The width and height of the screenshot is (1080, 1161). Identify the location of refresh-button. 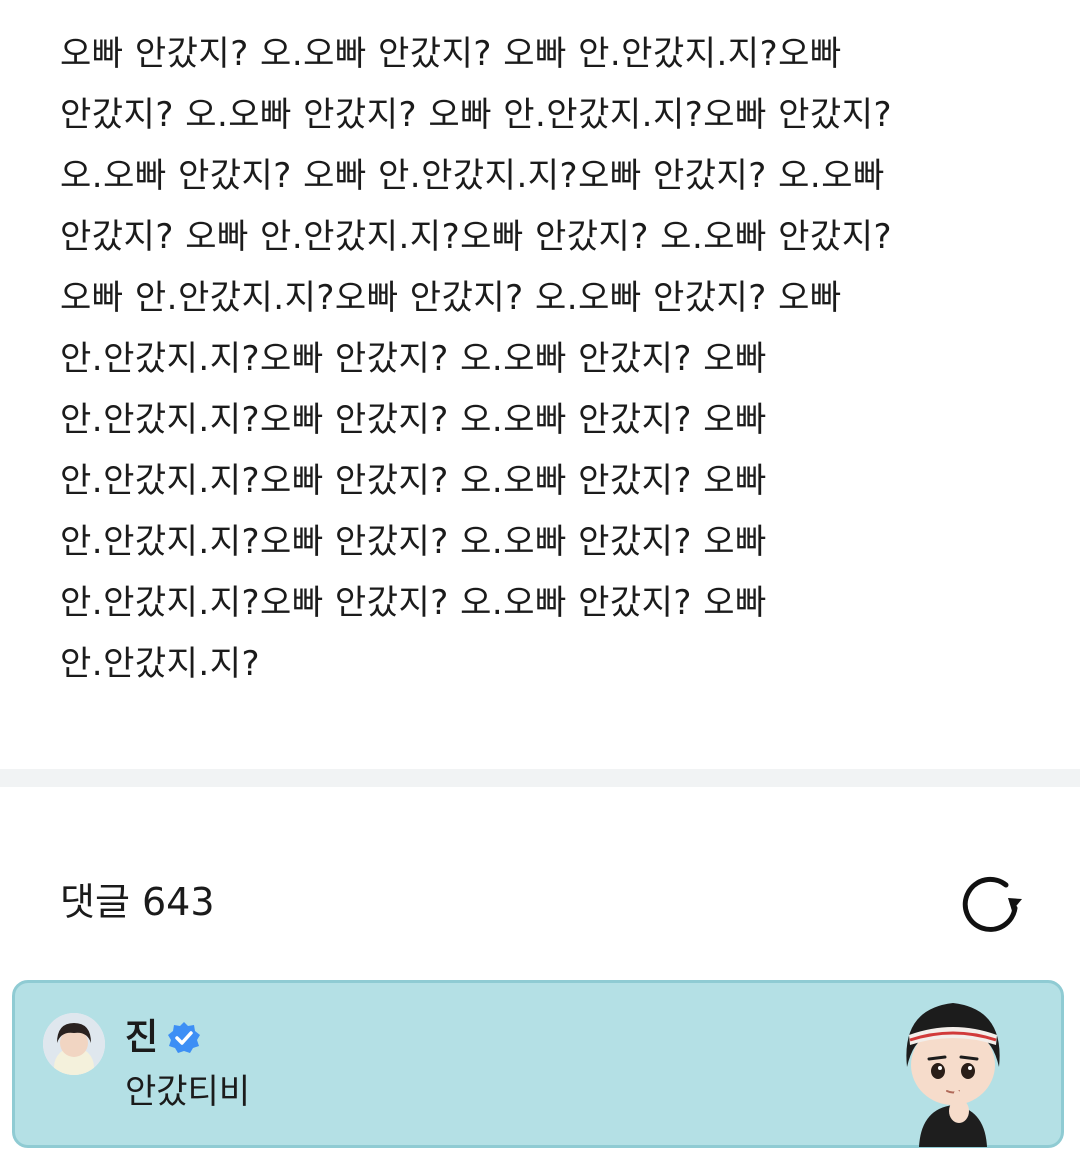
(991, 903).